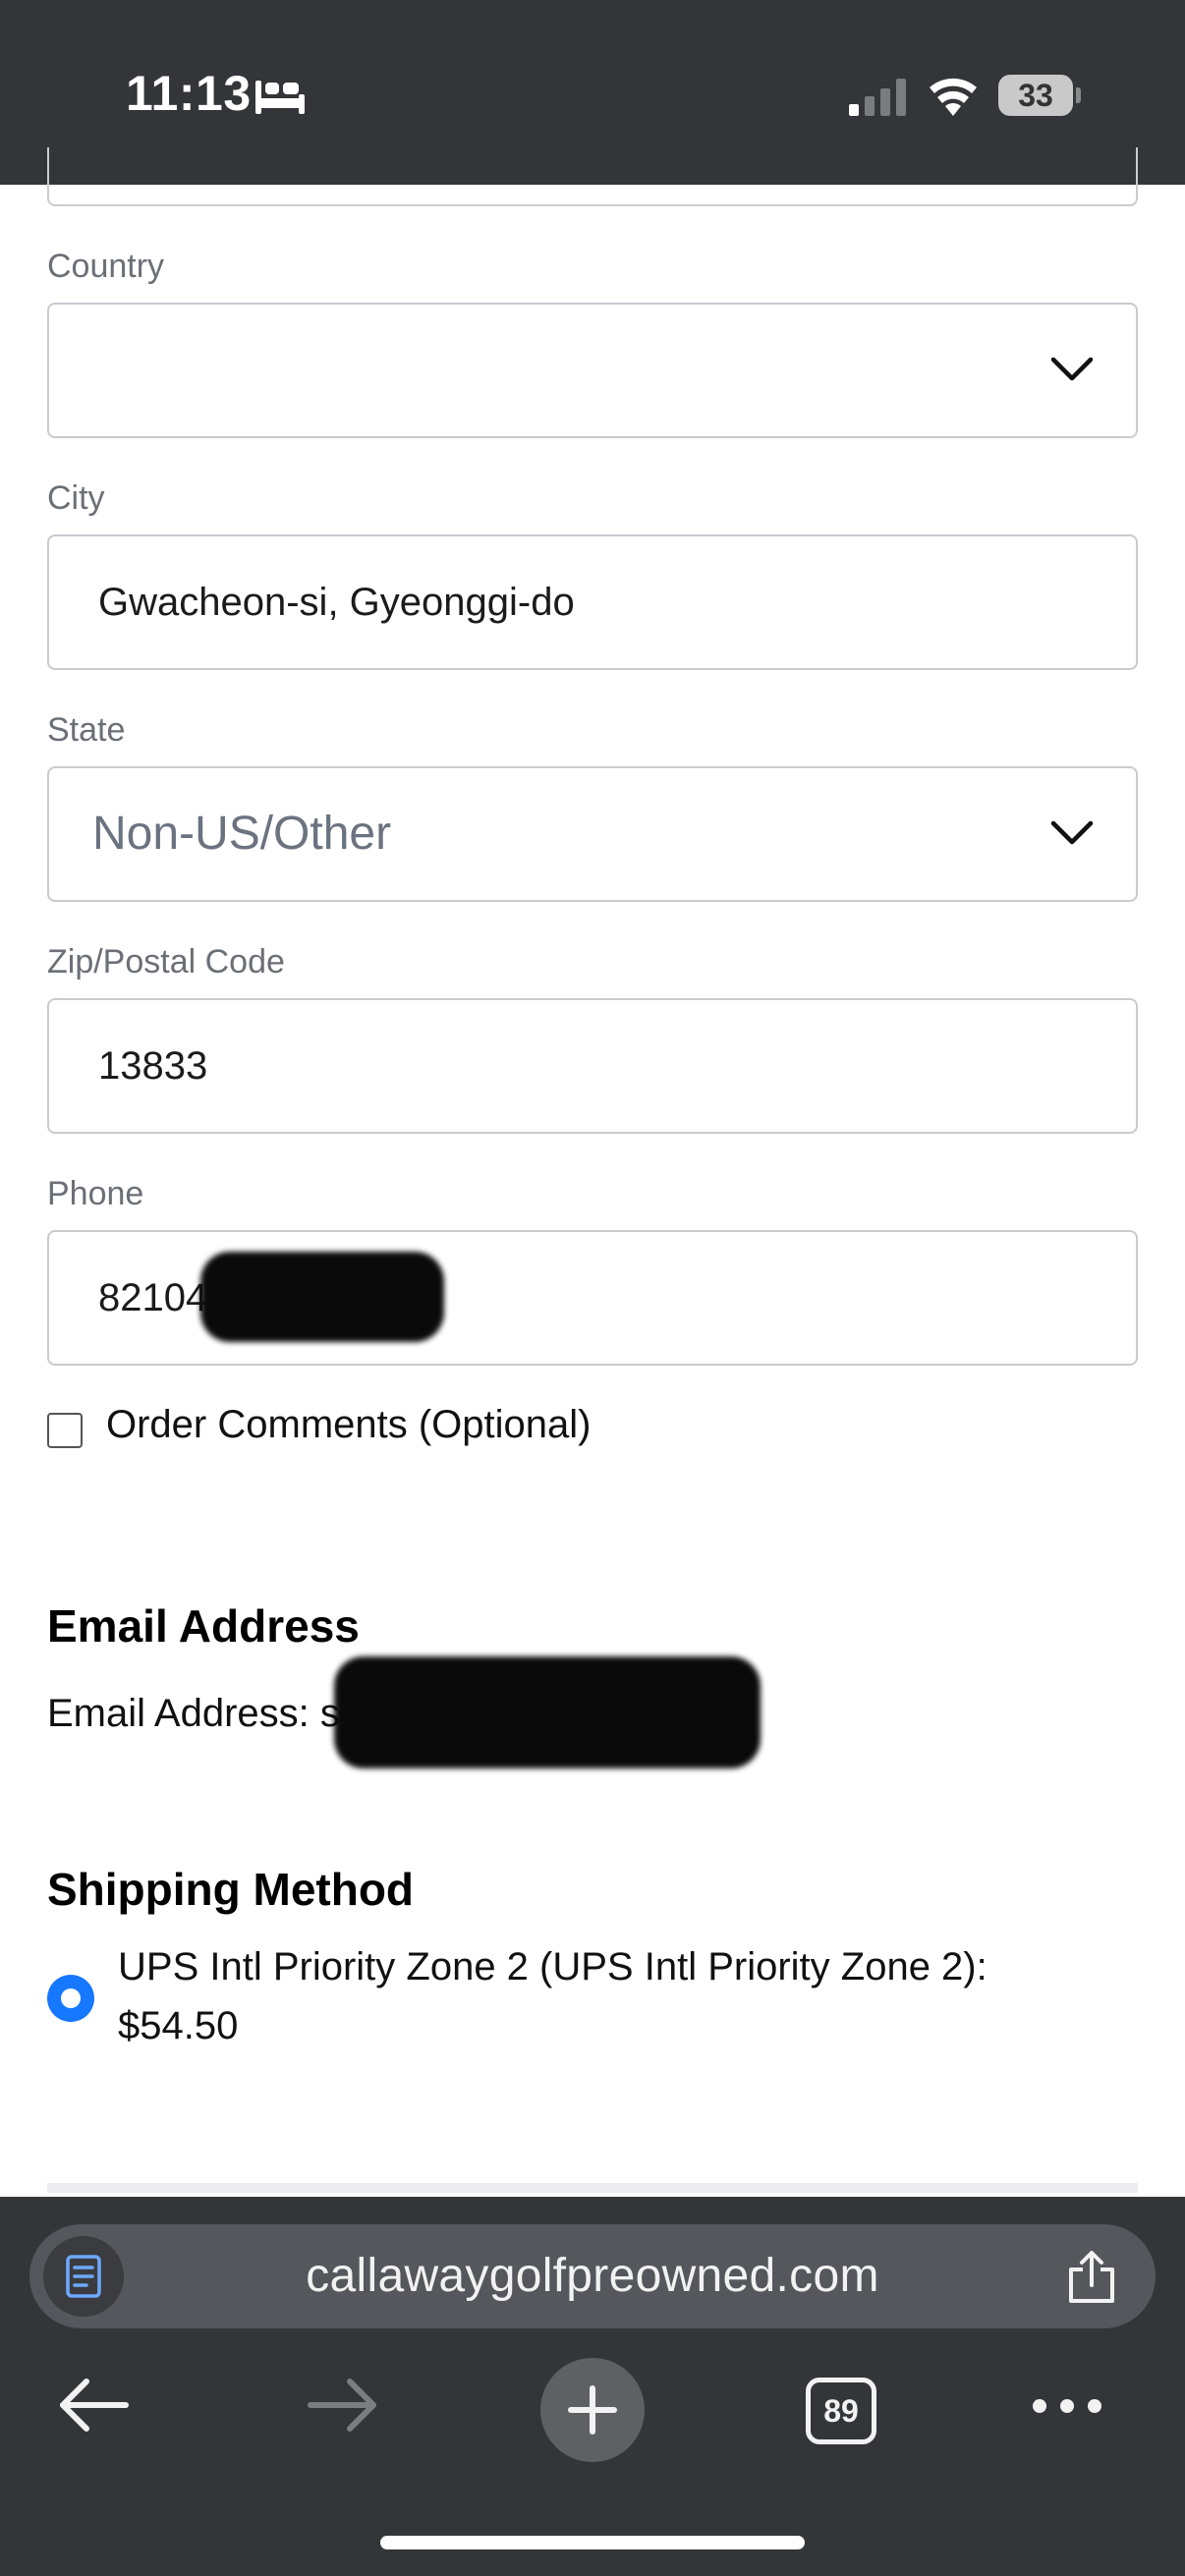 The image size is (1185, 2576). What do you see at coordinates (954, 97) in the screenshot?
I see `wifi-icon` at bounding box center [954, 97].